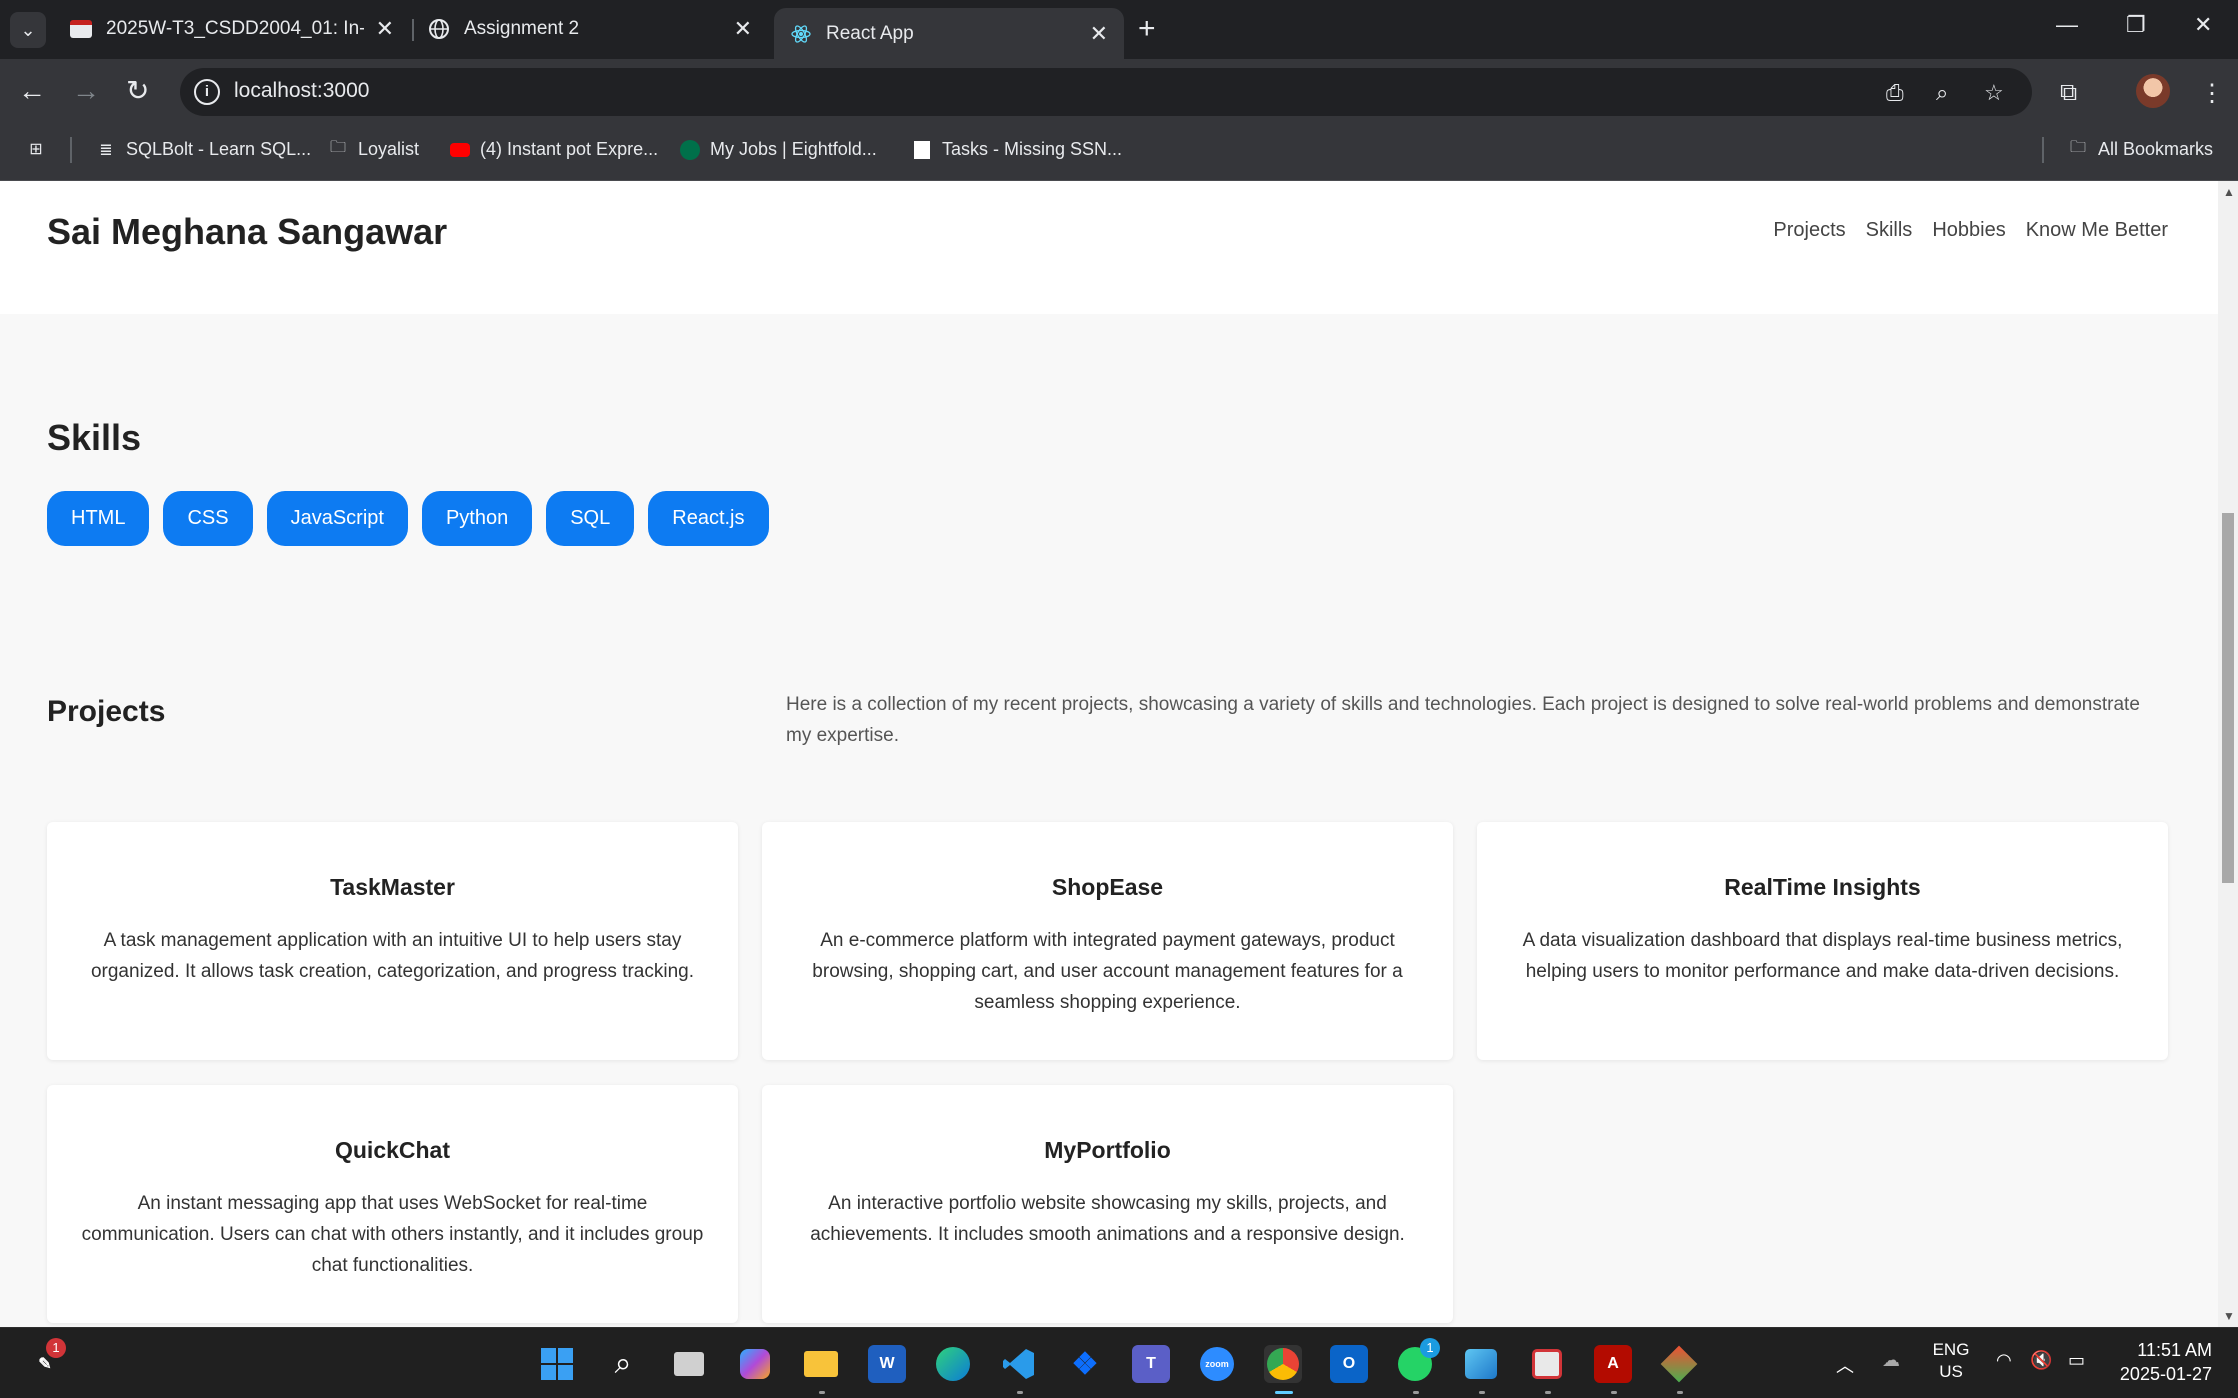  Describe the element at coordinates (2203, 25) in the screenshot. I see `close-window-icon: ✕` at that location.